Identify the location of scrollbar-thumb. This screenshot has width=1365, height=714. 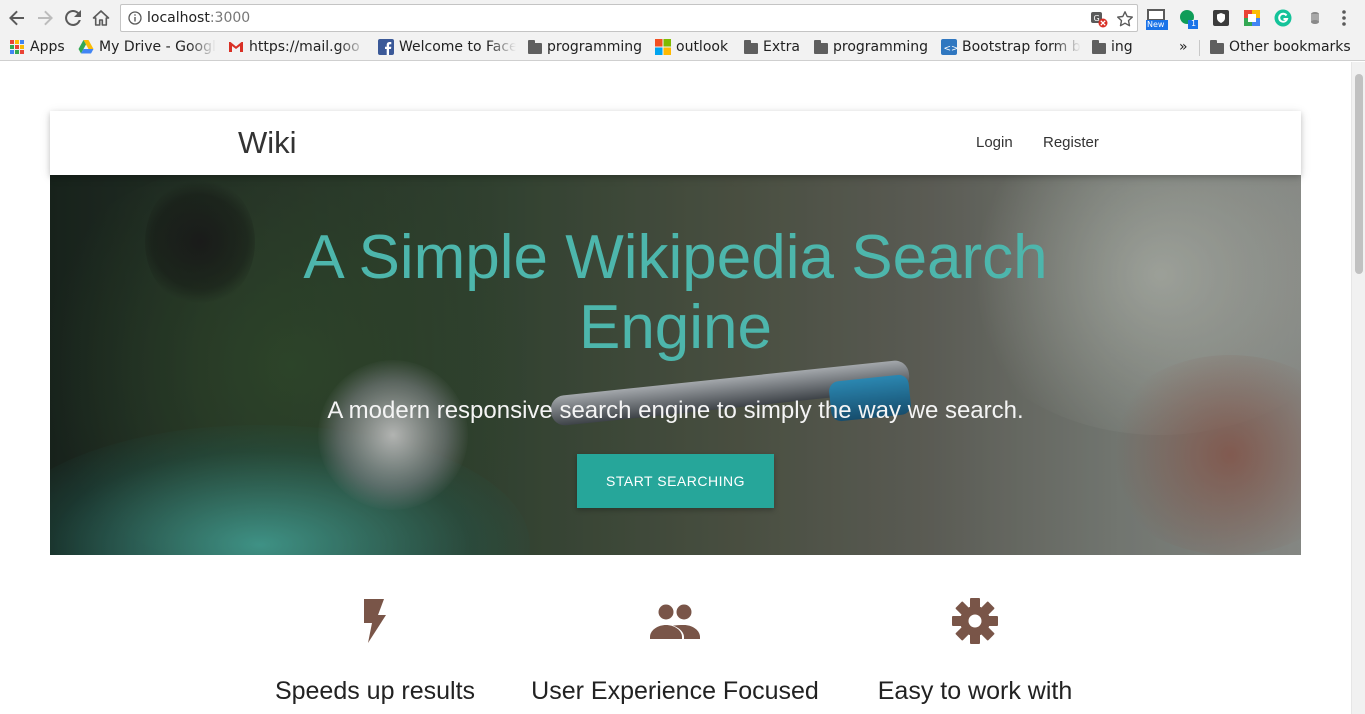
(1359, 174).